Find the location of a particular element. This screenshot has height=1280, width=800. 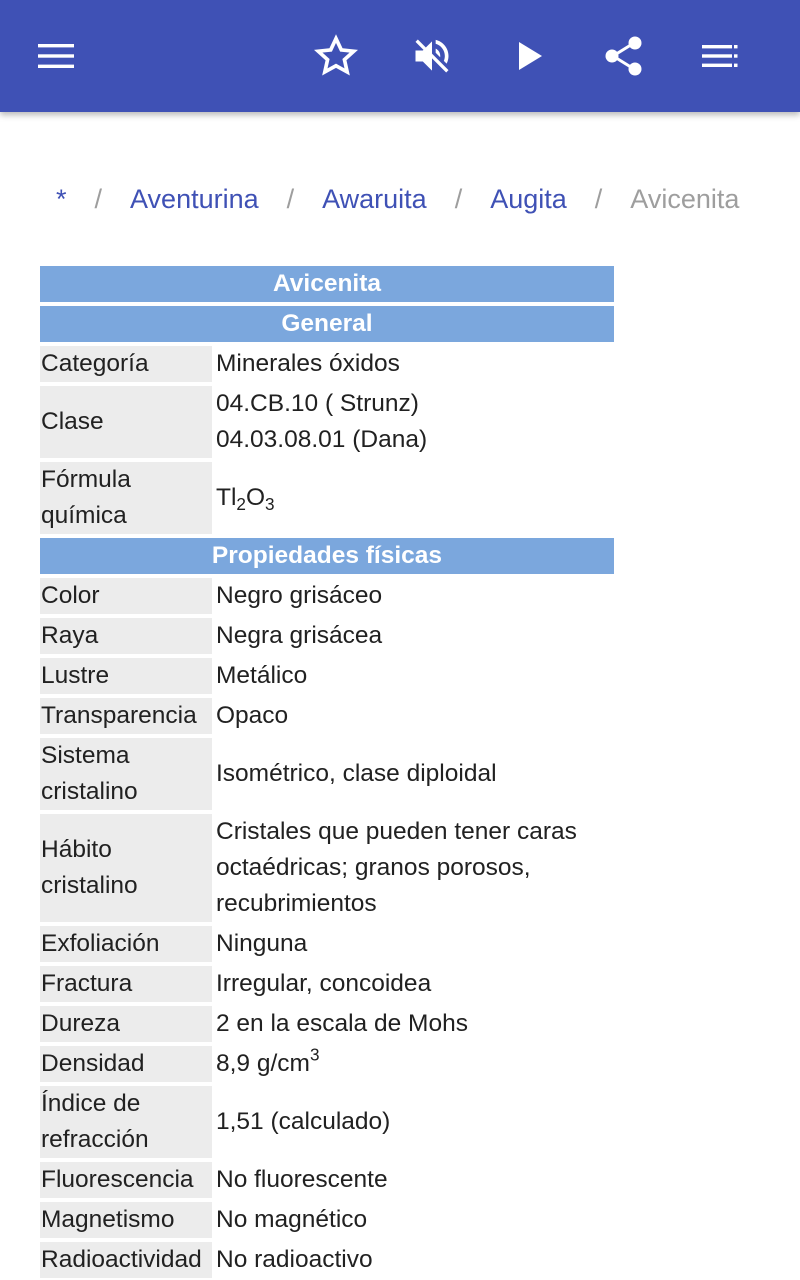

section-header-row: General is located at coordinates (327, 324).